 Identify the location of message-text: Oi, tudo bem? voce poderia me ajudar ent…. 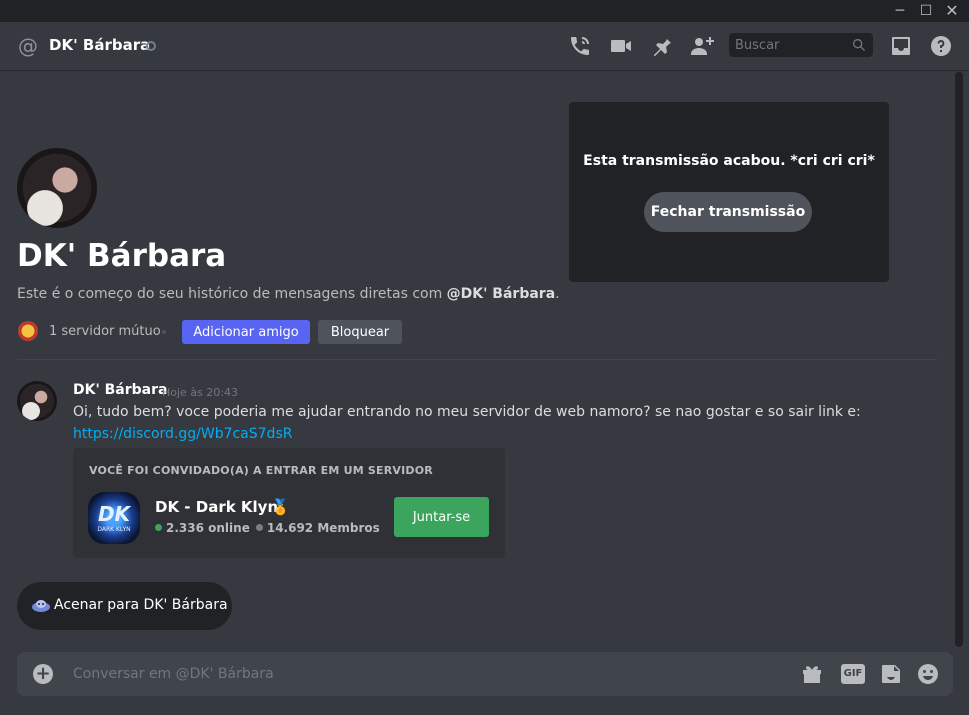
(467, 412).